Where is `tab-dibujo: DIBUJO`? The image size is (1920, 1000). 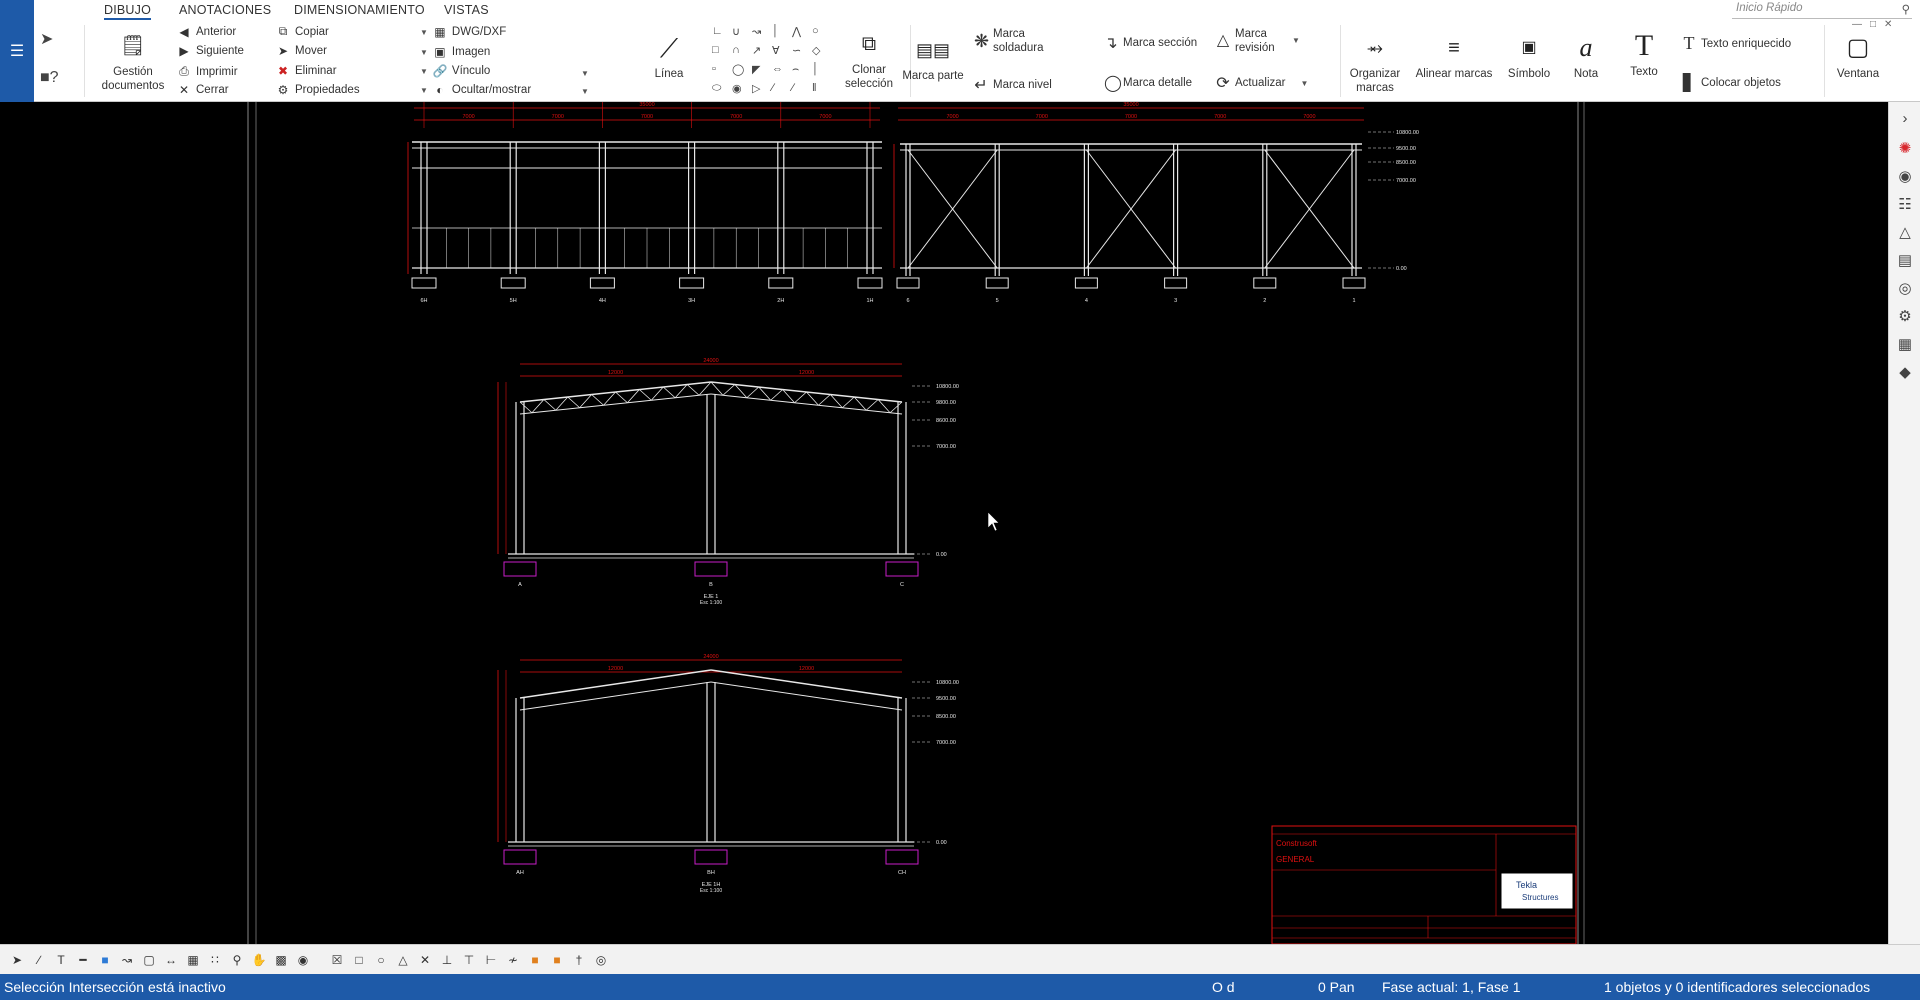 tab-dibujo: DIBUJO is located at coordinates (128, 11).